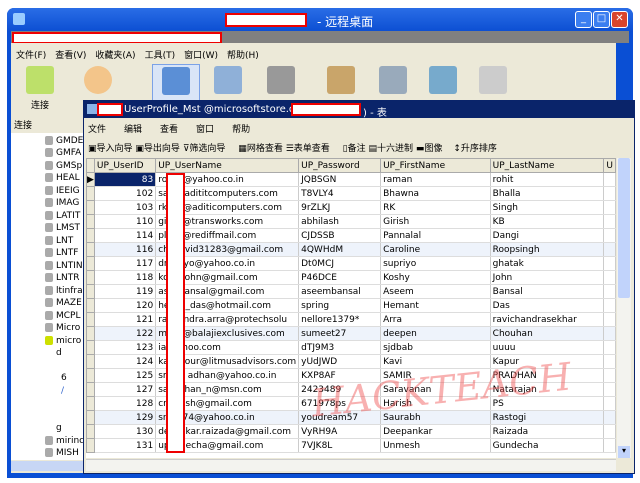 The image size is (640, 483). Describe the element at coordinates (125, 165) in the screenshot. I see `column-header: UP_UserID` at that location.